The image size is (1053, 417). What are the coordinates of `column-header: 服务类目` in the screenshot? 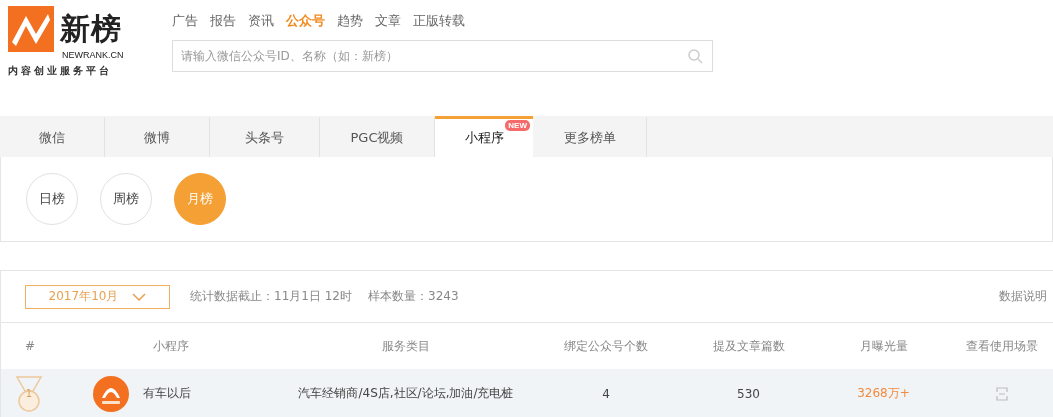 It's located at (406, 346).